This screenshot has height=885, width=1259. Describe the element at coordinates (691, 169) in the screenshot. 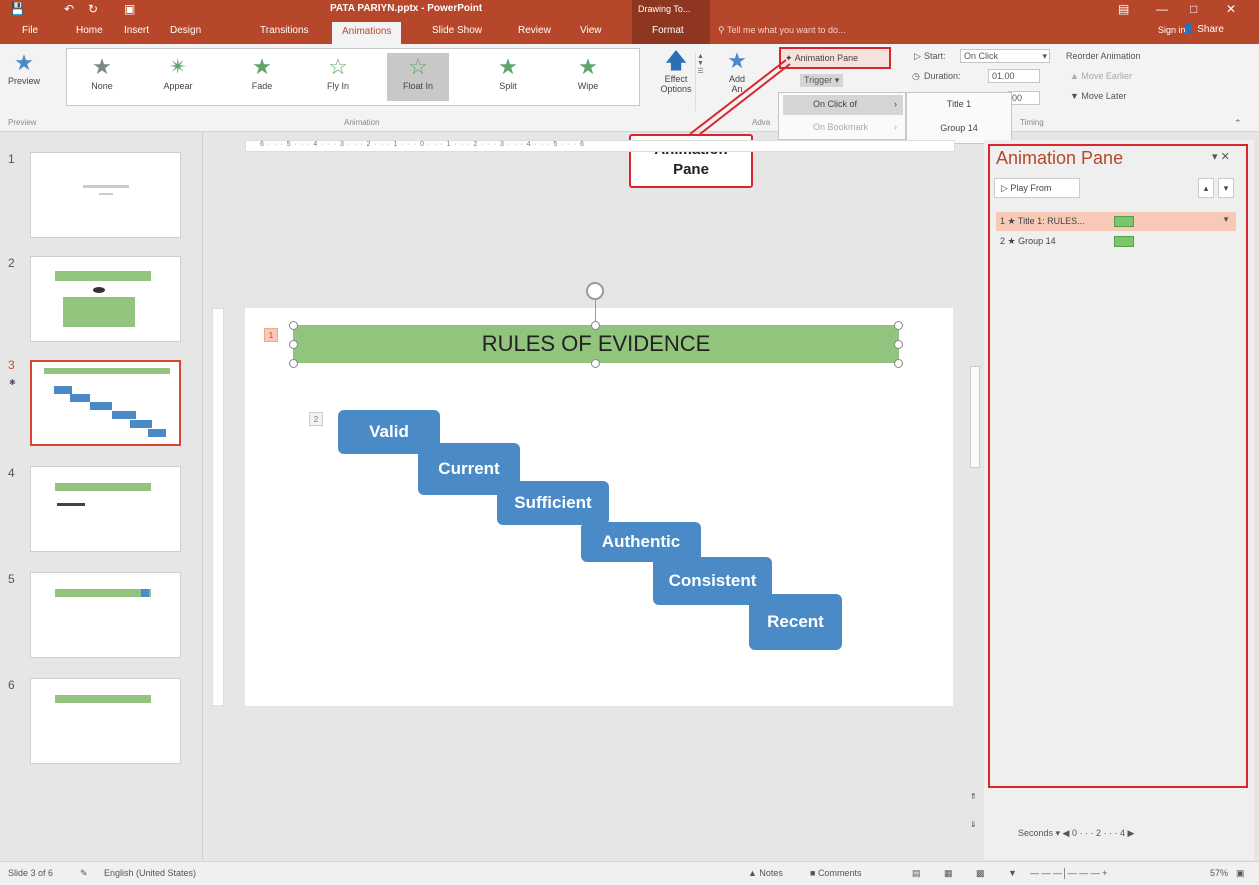

I see `callout-line-2: Pane` at that location.